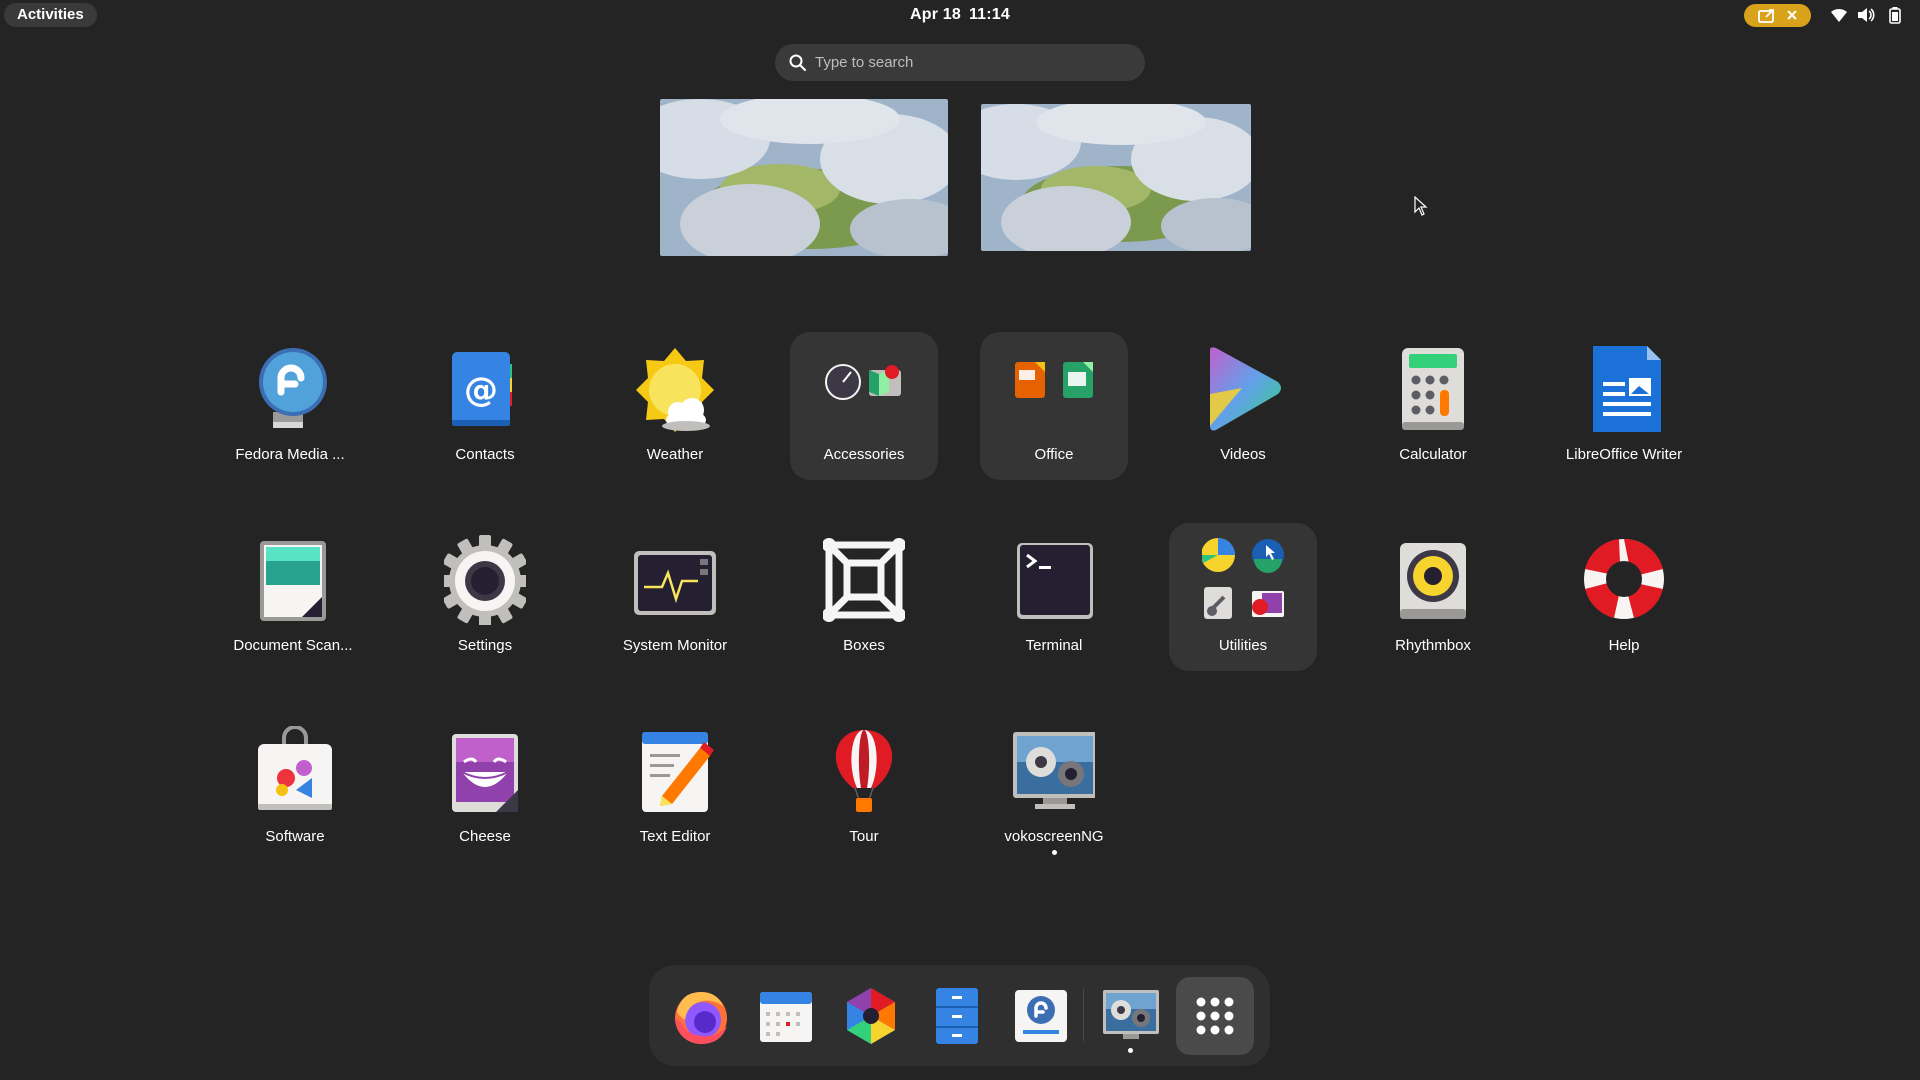  Describe the element at coordinates (1792, 15) in the screenshot. I see `stop-recording-icon` at that location.